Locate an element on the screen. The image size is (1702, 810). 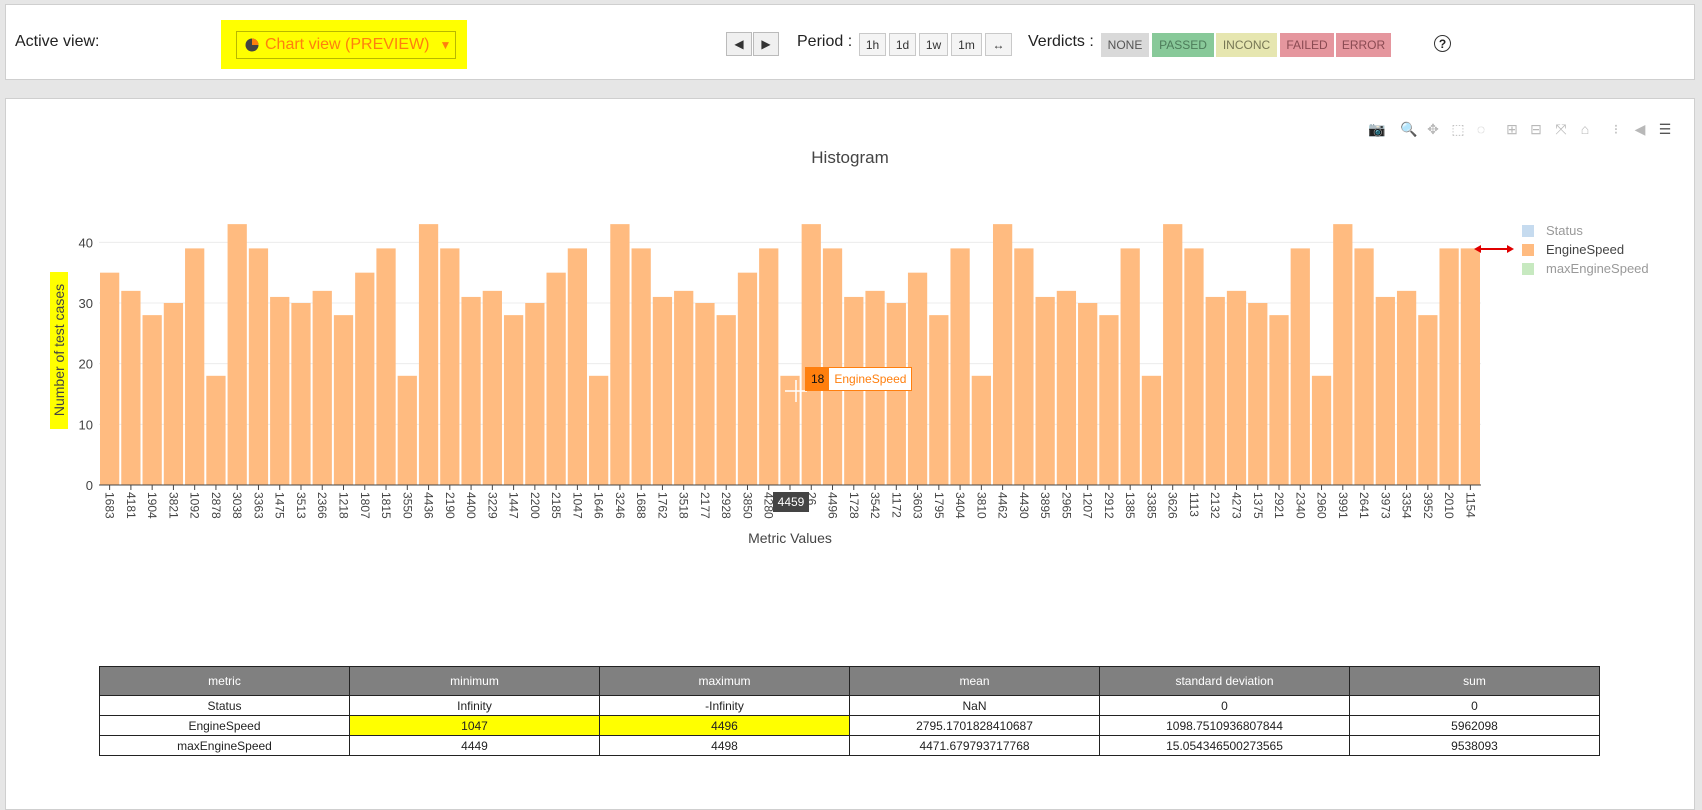
table-cell: 4471.679793717768 is located at coordinates (974, 745).